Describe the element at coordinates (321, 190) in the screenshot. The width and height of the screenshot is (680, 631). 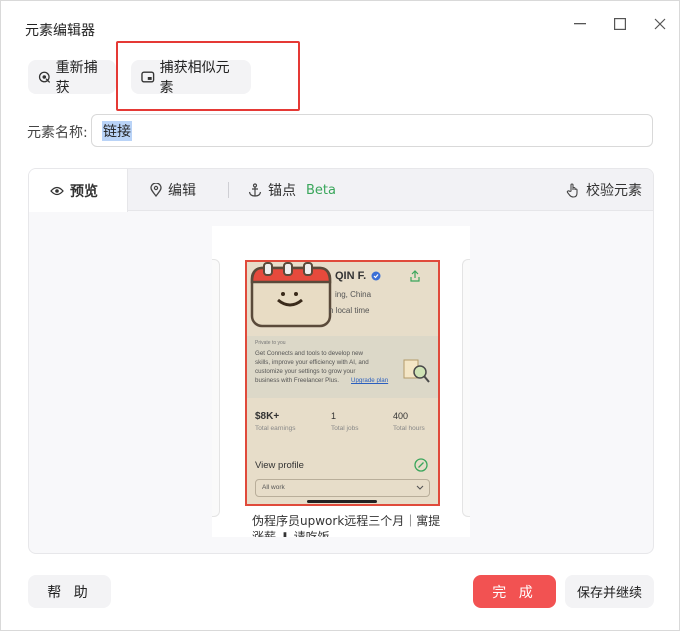
I see `beta-badge: Beta` at that location.